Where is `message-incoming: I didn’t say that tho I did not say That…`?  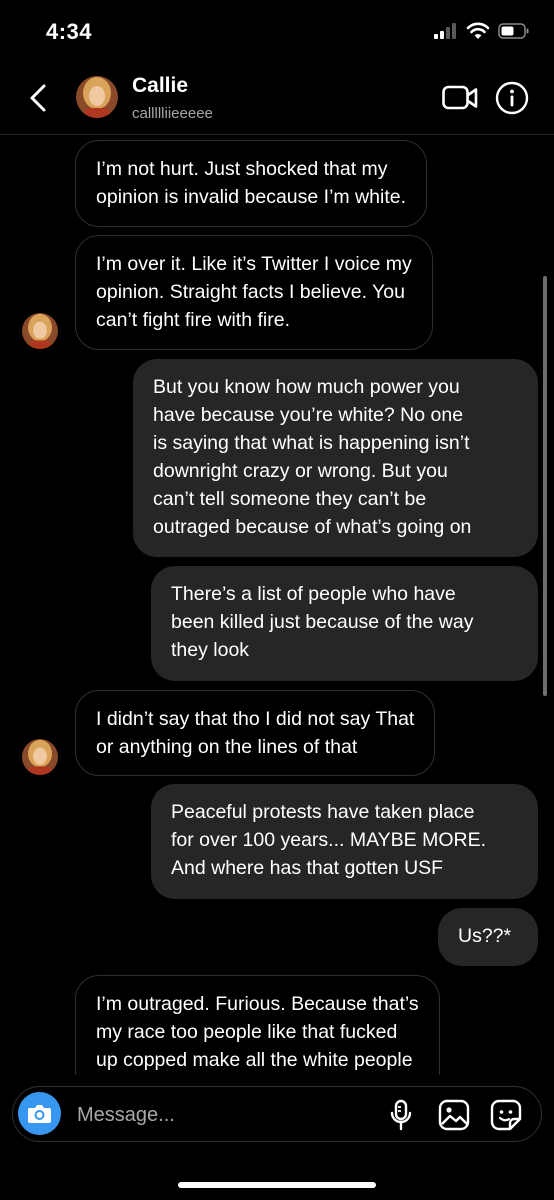 message-incoming: I didn’t say that tho I did not say That… is located at coordinates (255, 733).